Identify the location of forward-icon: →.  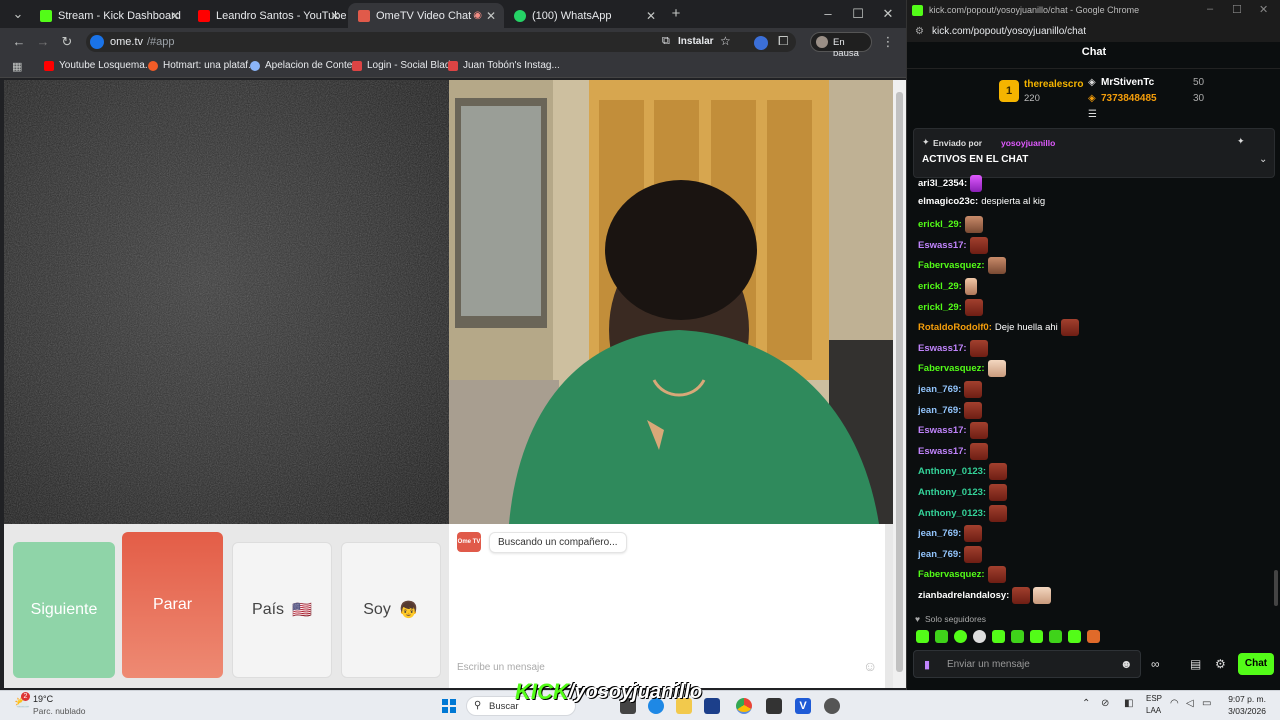
(43, 42).